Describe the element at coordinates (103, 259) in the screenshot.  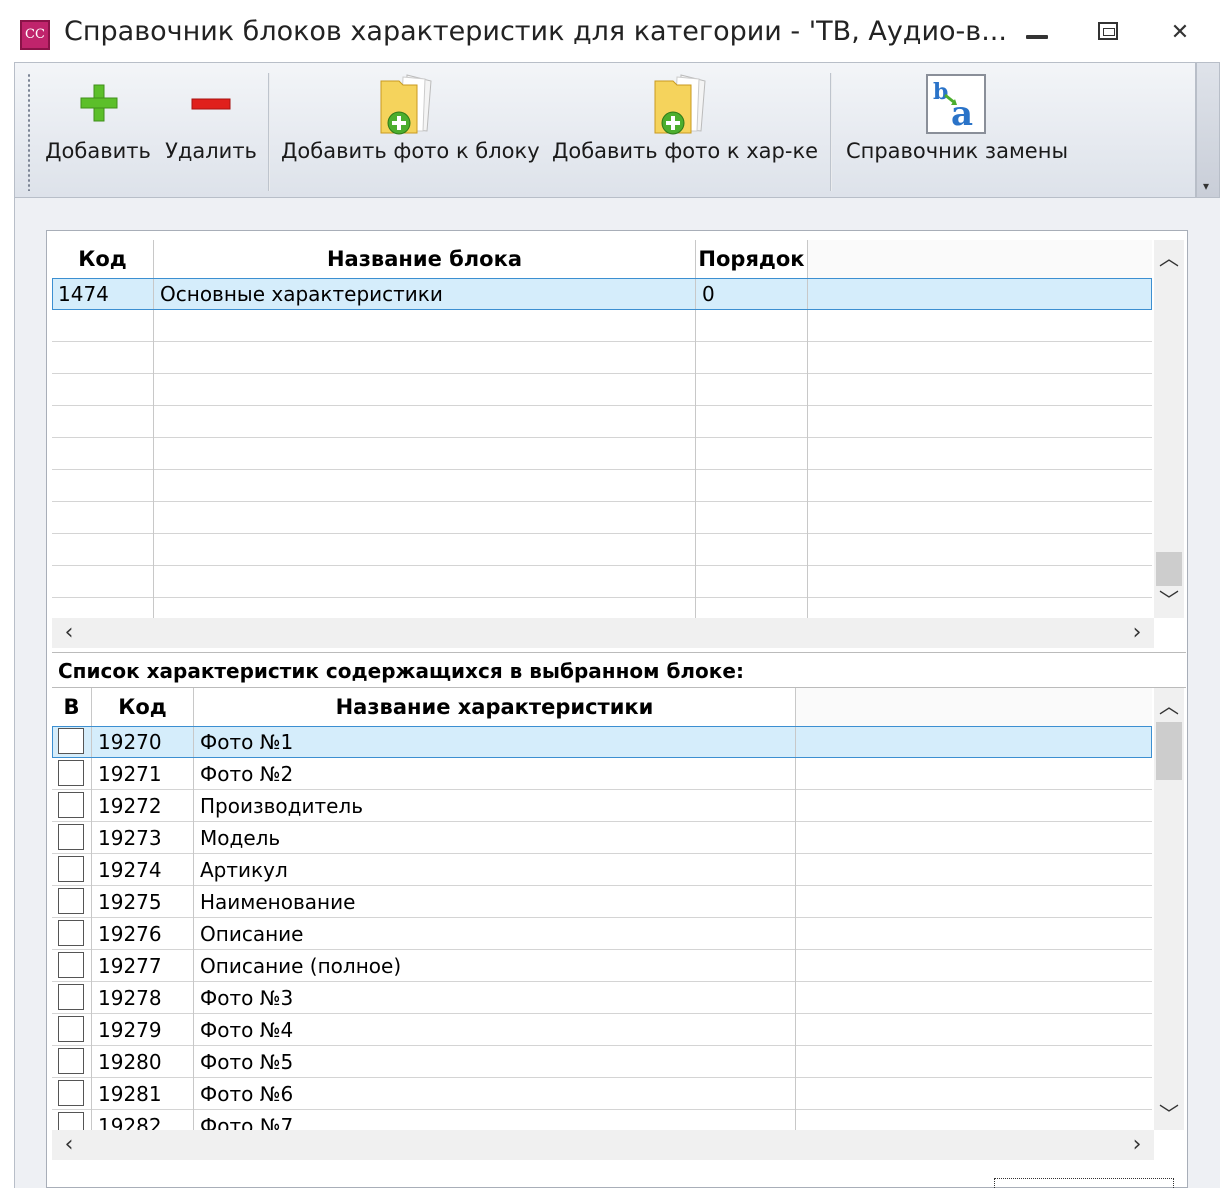
I see `column-header-code: Код` at that location.